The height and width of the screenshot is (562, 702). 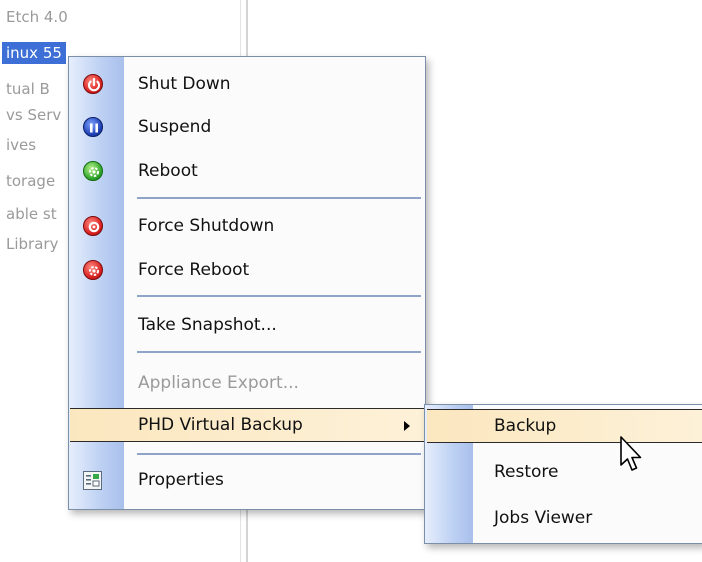 What do you see at coordinates (247, 171) in the screenshot?
I see `menu-item-reboot: Reboot` at bounding box center [247, 171].